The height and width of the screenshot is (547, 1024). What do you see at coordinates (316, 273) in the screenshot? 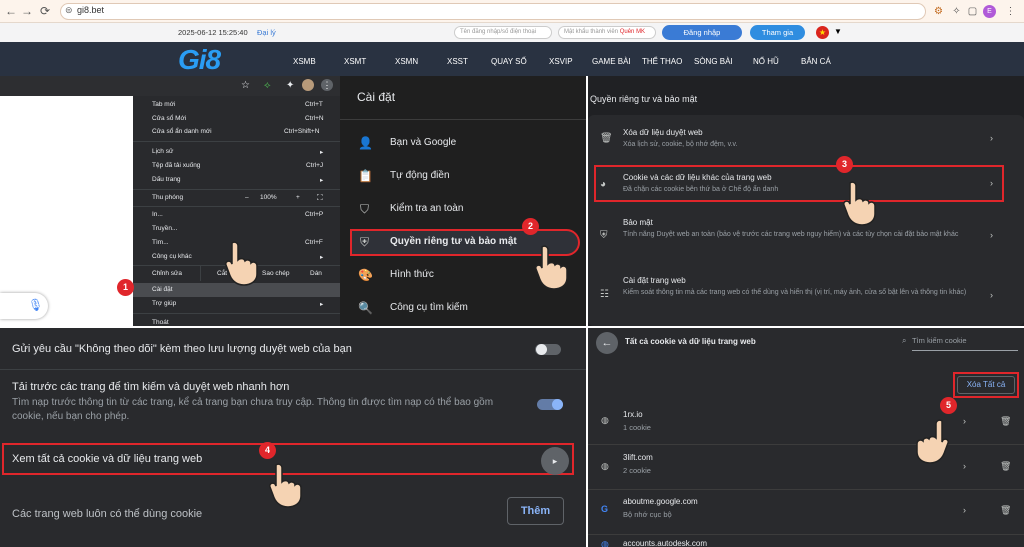
I see `paste-button: Dán` at bounding box center [316, 273].